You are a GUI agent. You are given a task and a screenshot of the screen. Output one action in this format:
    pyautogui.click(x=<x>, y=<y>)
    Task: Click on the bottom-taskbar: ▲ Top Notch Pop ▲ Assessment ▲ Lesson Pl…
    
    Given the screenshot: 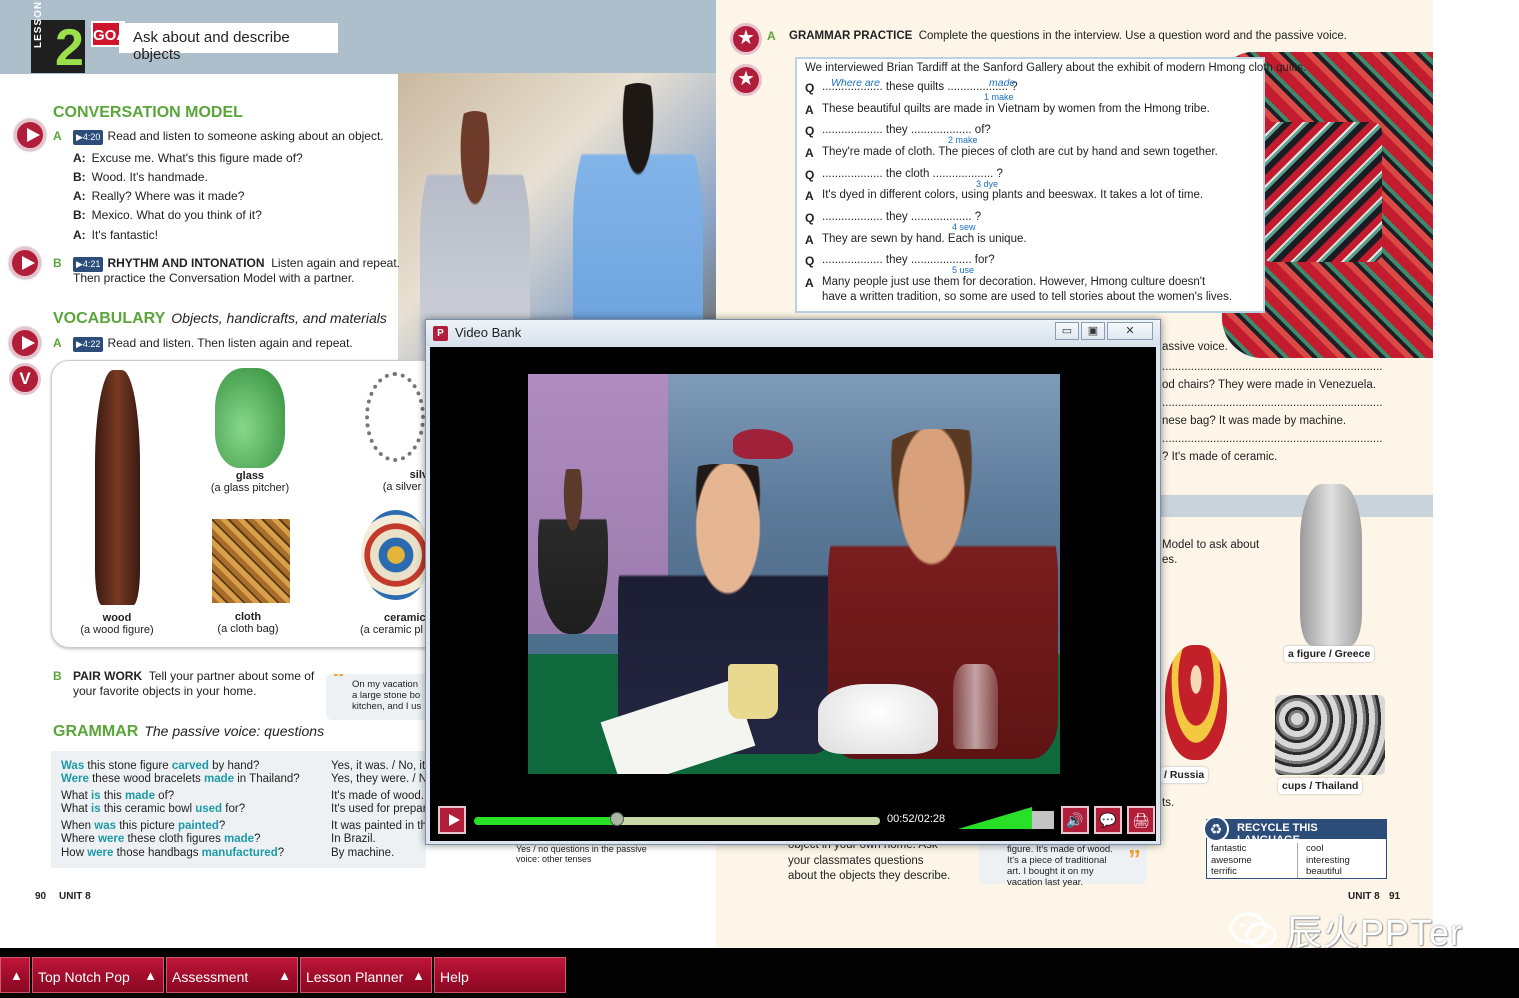 What is the action you would take?
    pyautogui.click(x=759, y=973)
    